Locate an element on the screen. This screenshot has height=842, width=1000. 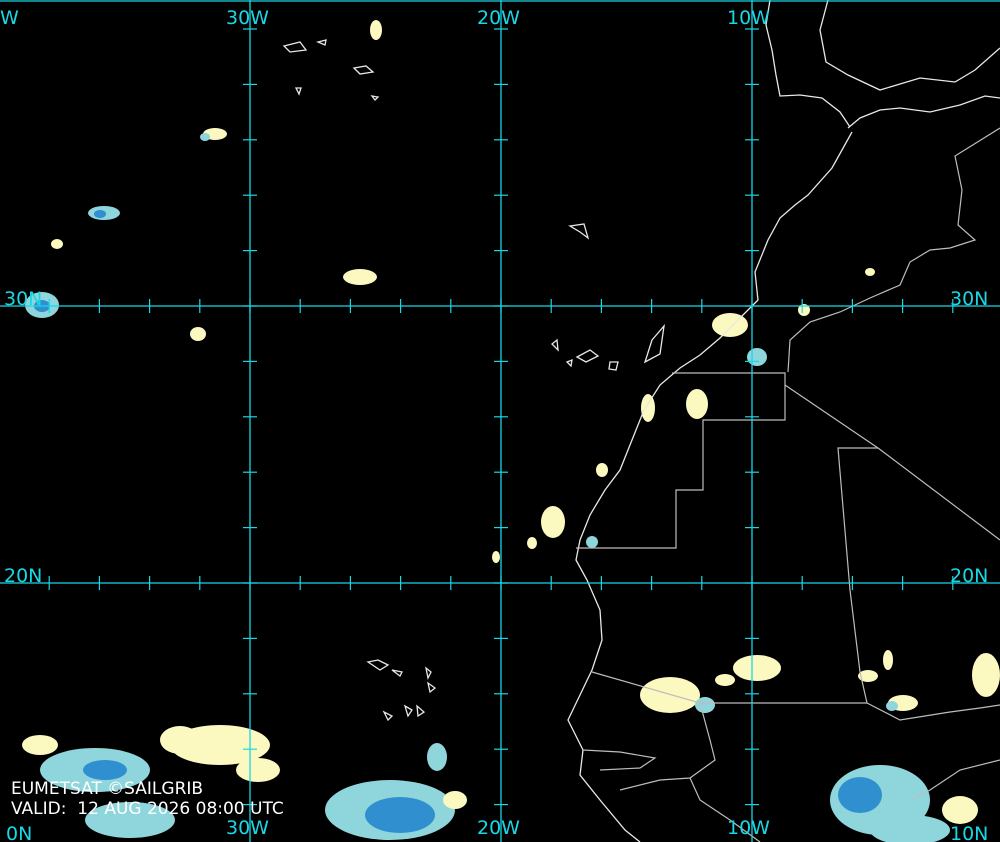
lon-label-30w-bottom: 30W is located at coordinates (247, 828).